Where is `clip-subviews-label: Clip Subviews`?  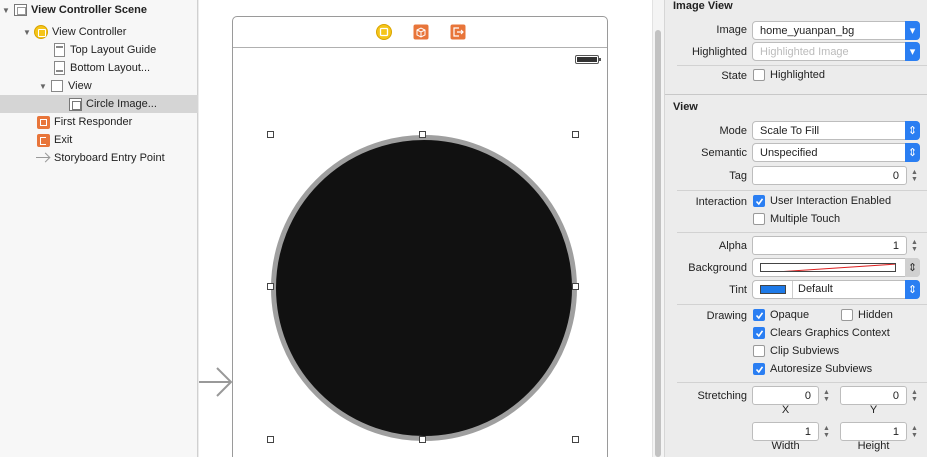 clip-subviews-label: Clip Subviews is located at coordinates (805, 351).